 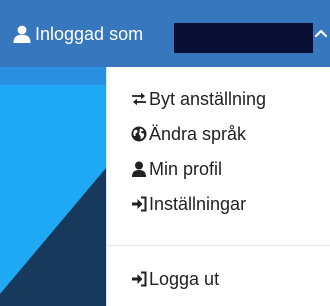 What do you see at coordinates (243, 38) in the screenshot?
I see `redacted-username` at bounding box center [243, 38].